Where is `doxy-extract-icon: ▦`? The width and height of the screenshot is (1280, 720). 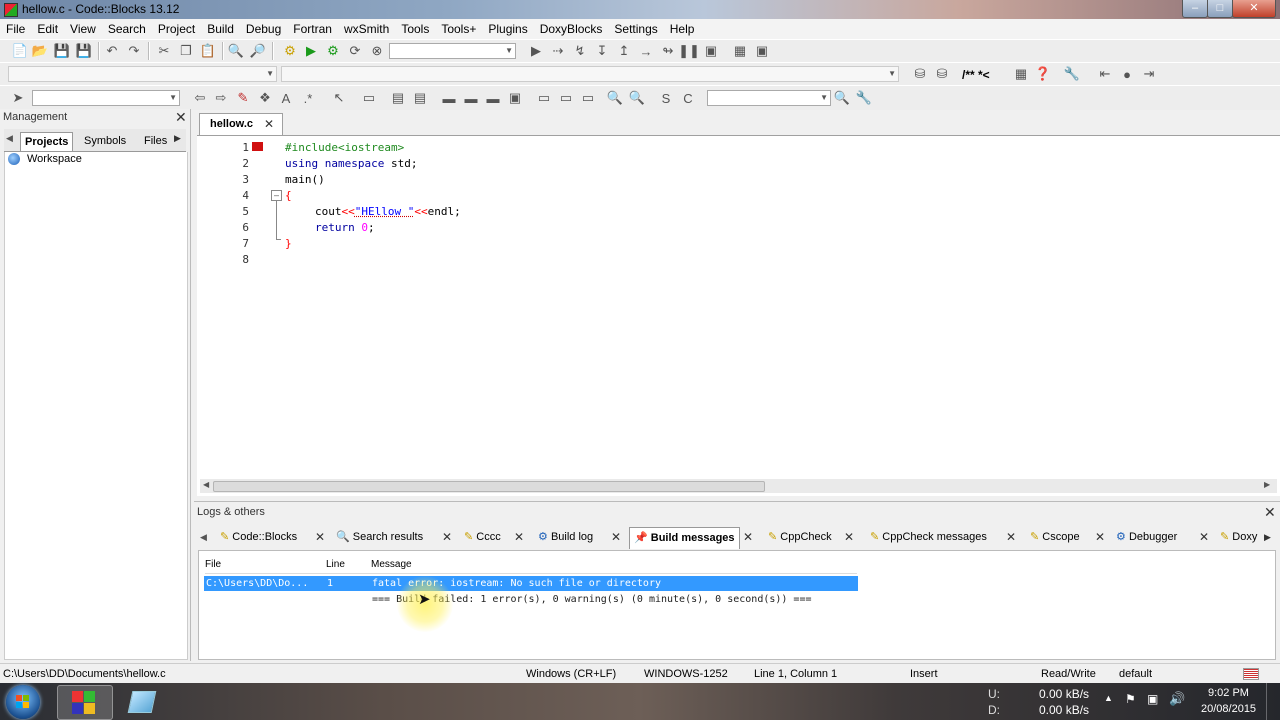 doxy-extract-icon: ▦ is located at coordinates (1021, 74).